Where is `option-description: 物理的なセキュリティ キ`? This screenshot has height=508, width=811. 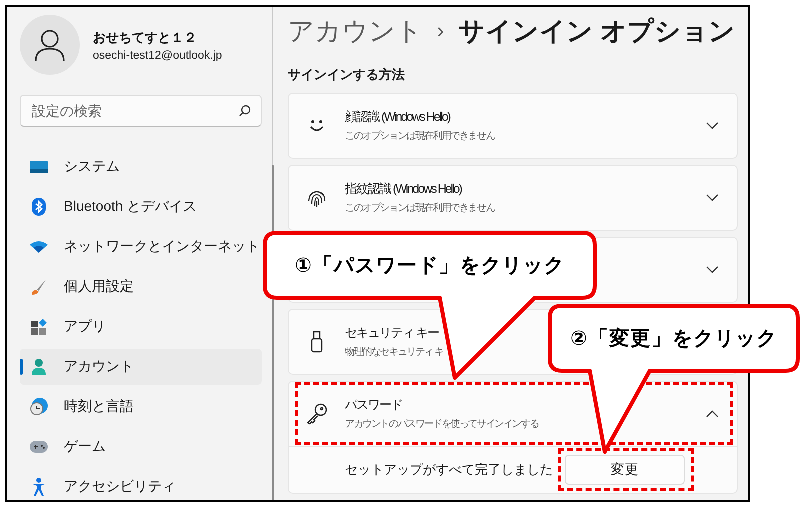
option-description: 物理的なセキュリティ キ is located at coordinates (394, 352).